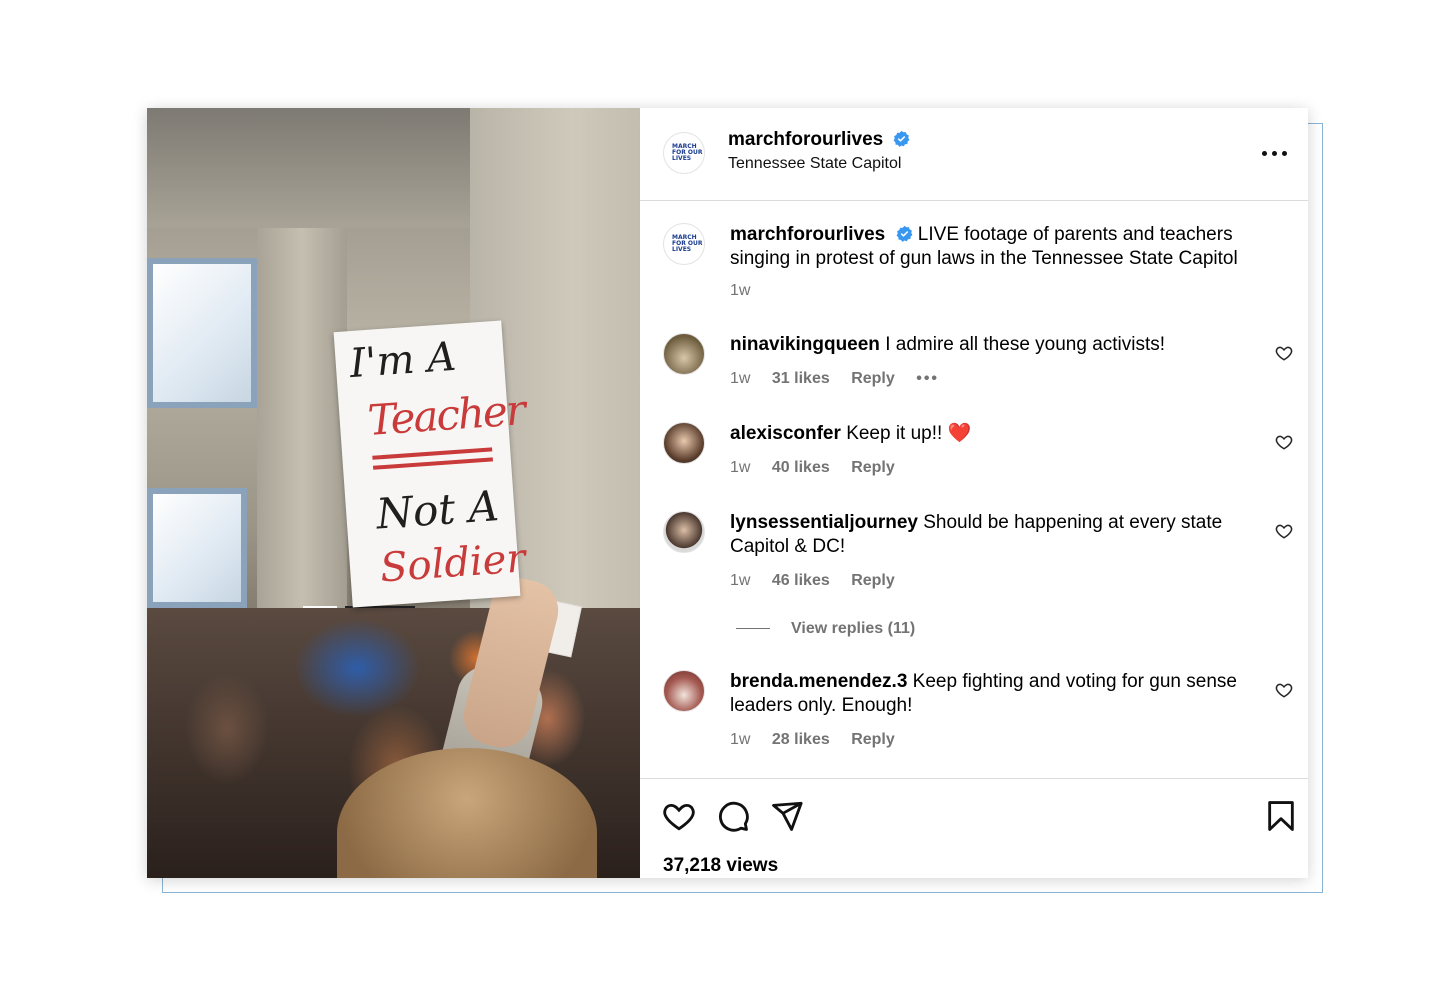 The image size is (1456, 986). Describe the element at coordinates (824, 522) in the screenshot. I see `comment-username: lynsessentialjourney` at that location.